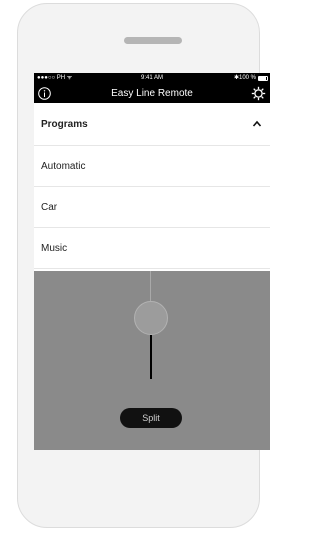 The image size is (320, 534). Describe the element at coordinates (150, 286) in the screenshot. I see `volume-track-upper` at that location.